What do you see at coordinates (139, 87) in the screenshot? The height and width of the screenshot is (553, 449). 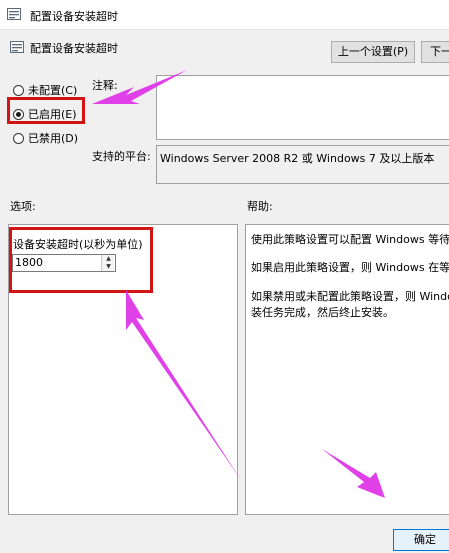 I see `arrow-to-enabled-icon` at bounding box center [139, 87].